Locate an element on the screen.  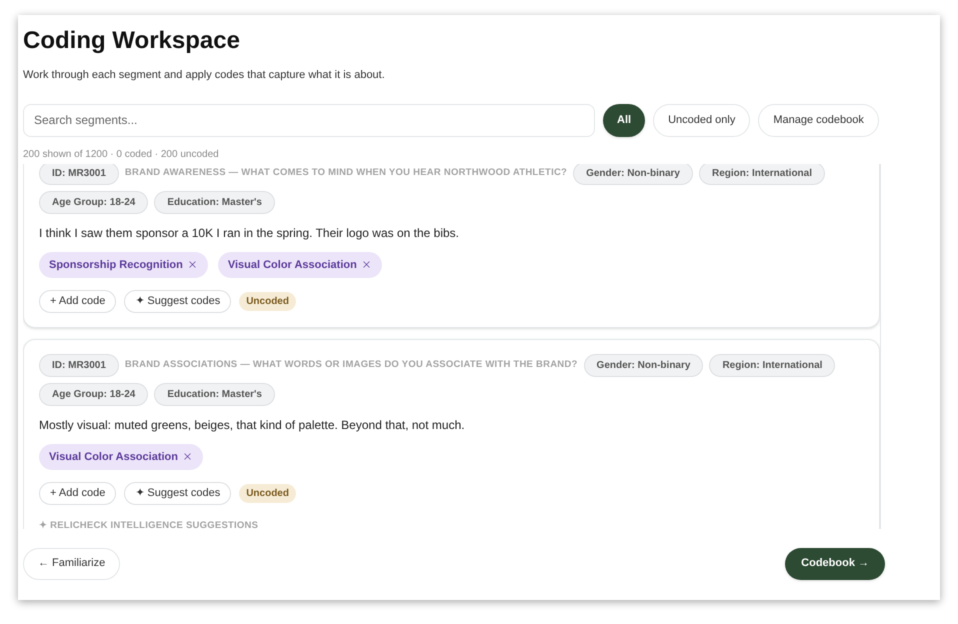
segment-text: Mostly visual: muted greens, beiges, that kind of palette. Beyond that, not much. is located at coordinates (252, 425).